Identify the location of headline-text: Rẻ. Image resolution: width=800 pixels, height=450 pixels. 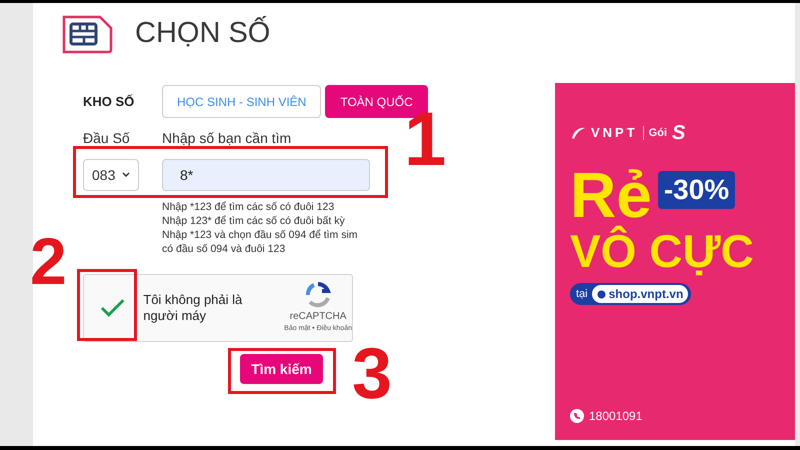
(611, 195).